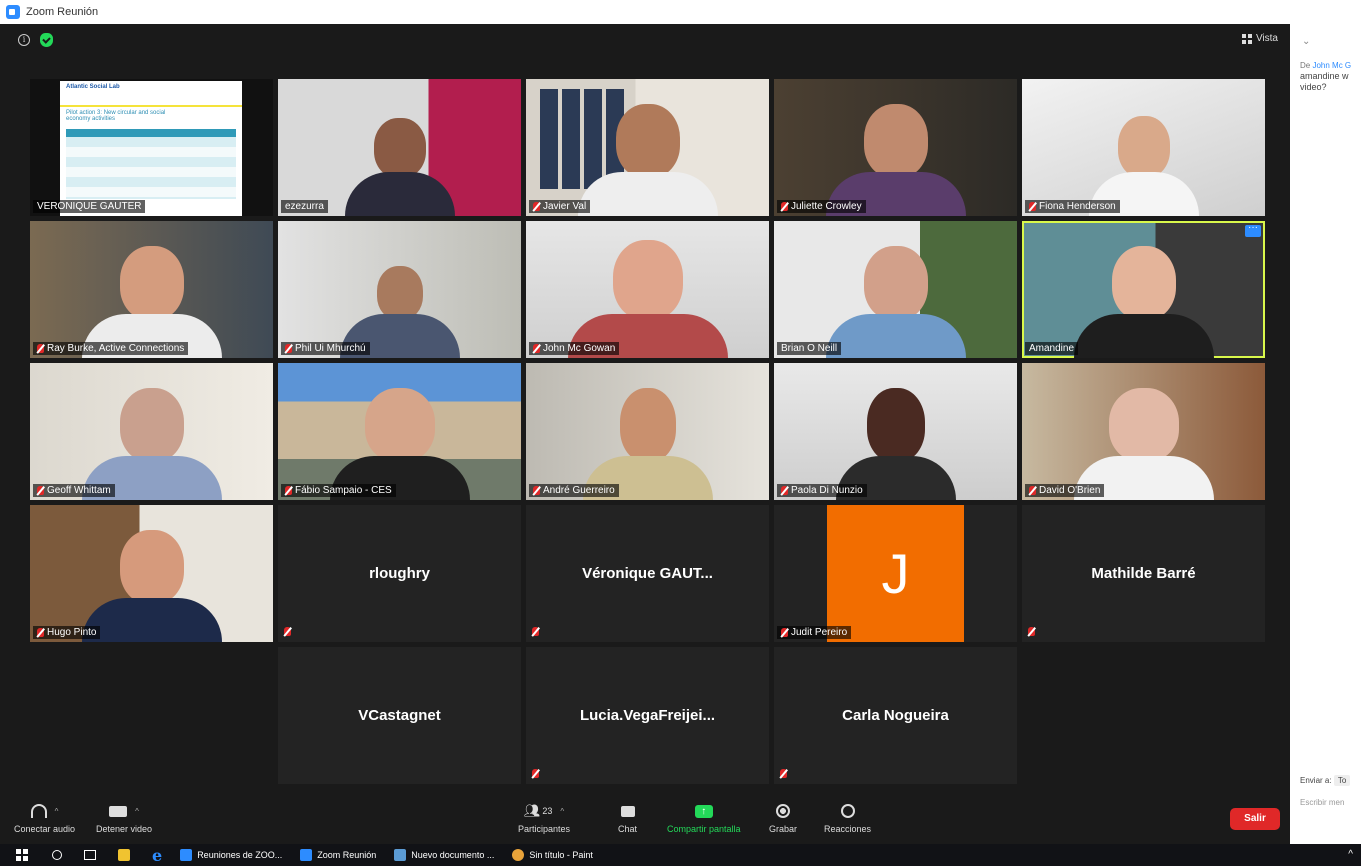 The image size is (1361, 866). I want to click on more-options-icon: ···, so click(1253, 230).